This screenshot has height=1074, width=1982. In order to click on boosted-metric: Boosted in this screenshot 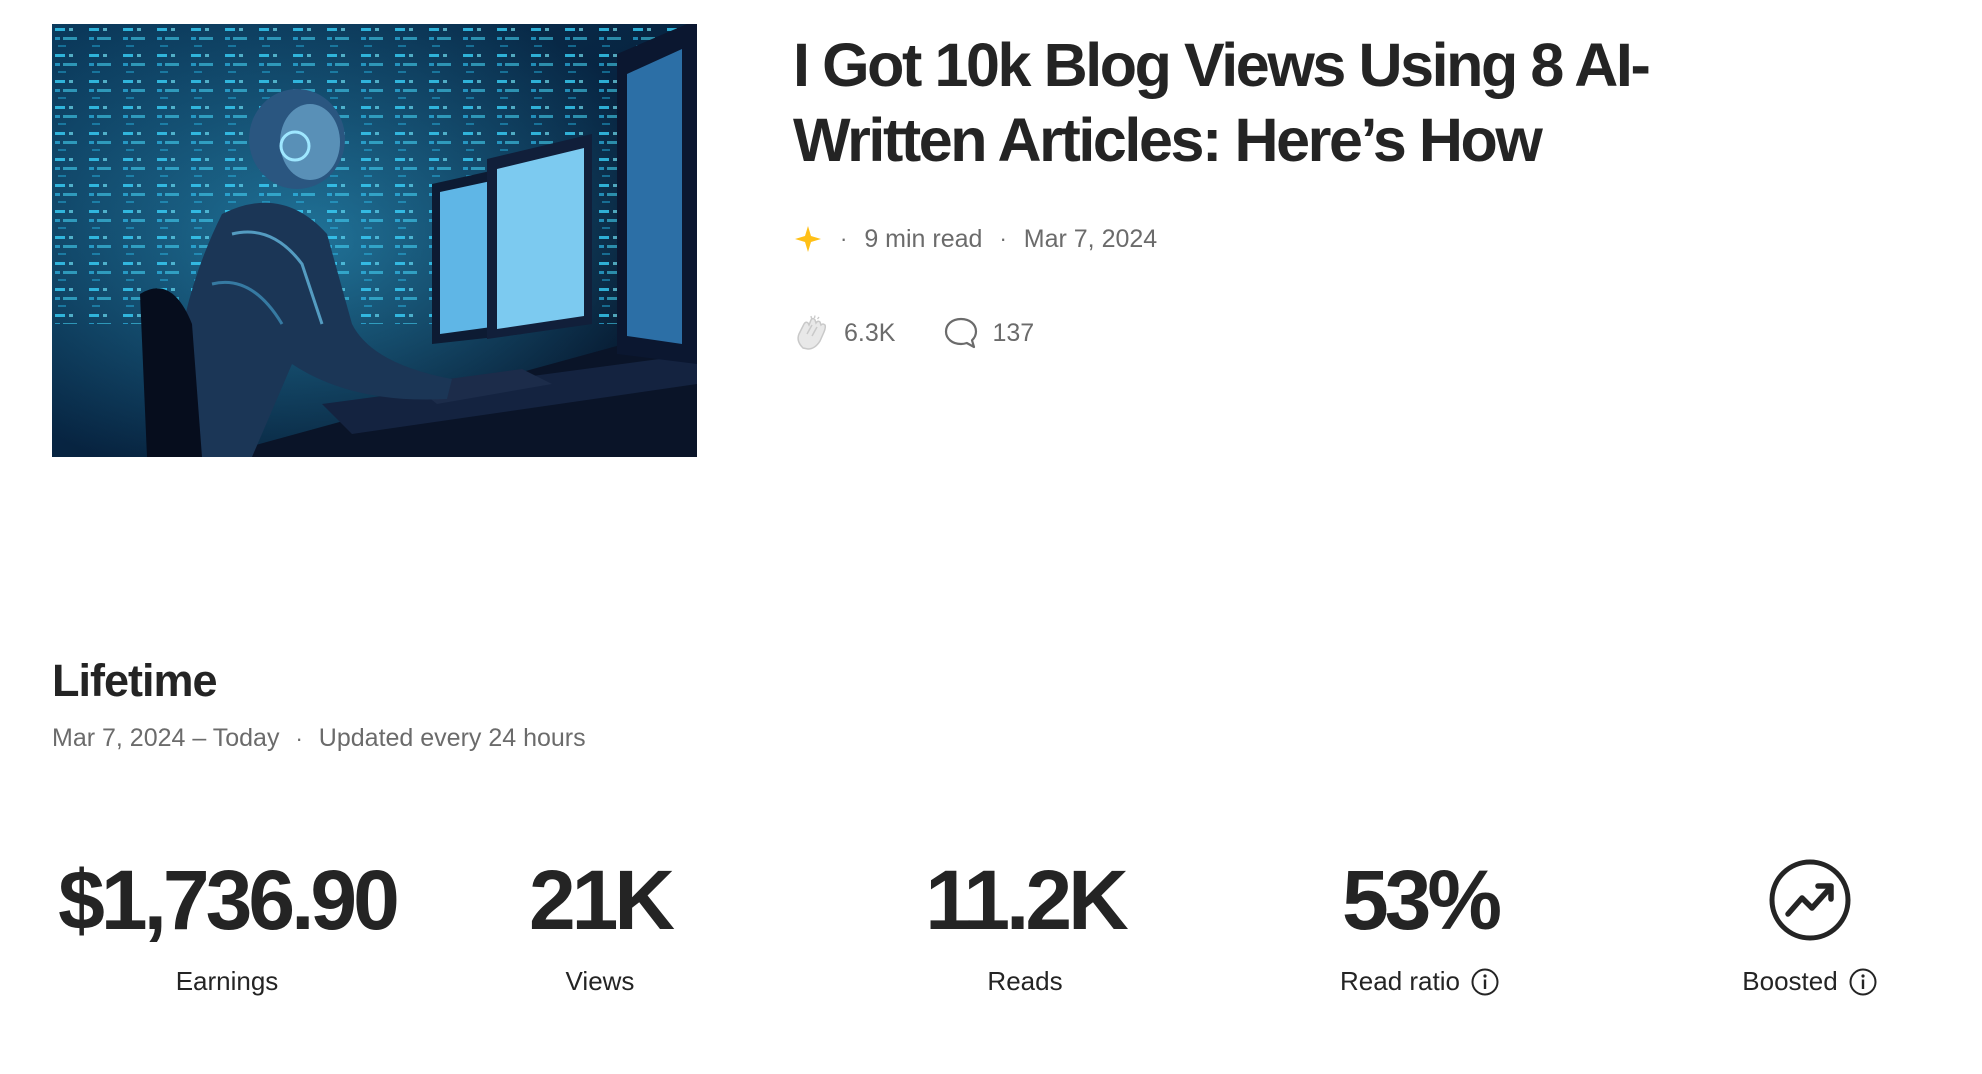, I will do `click(1810, 924)`.